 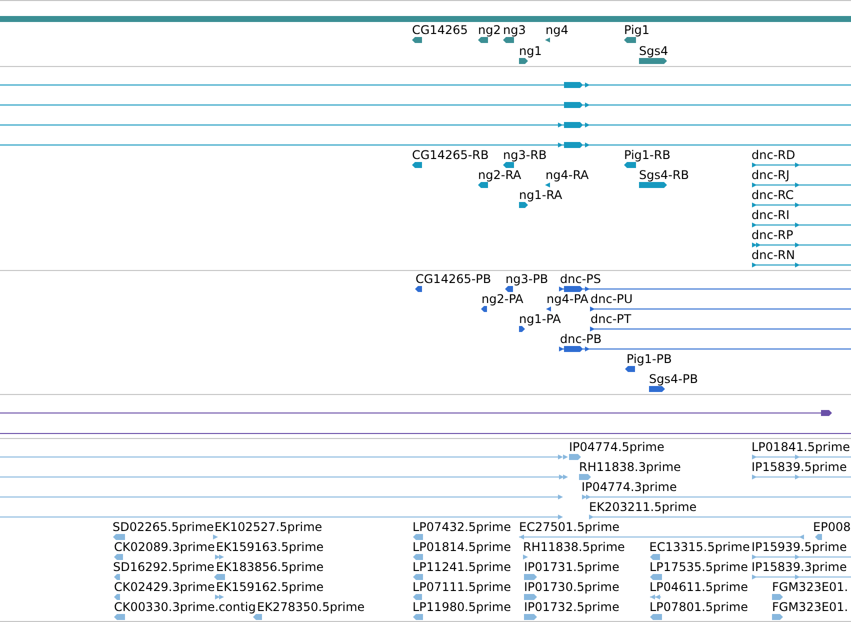 What do you see at coordinates (611, 319) in the screenshot?
I see `feature-label: dnc-PT` at bounding box center [611, 319].